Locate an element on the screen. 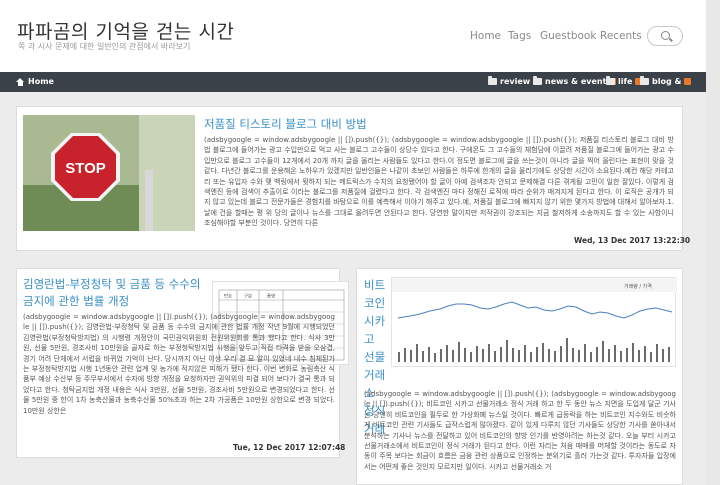 Image resolution: width=720 pixels, height=485 pixels. search-icon is located at coordinates (665, 35).